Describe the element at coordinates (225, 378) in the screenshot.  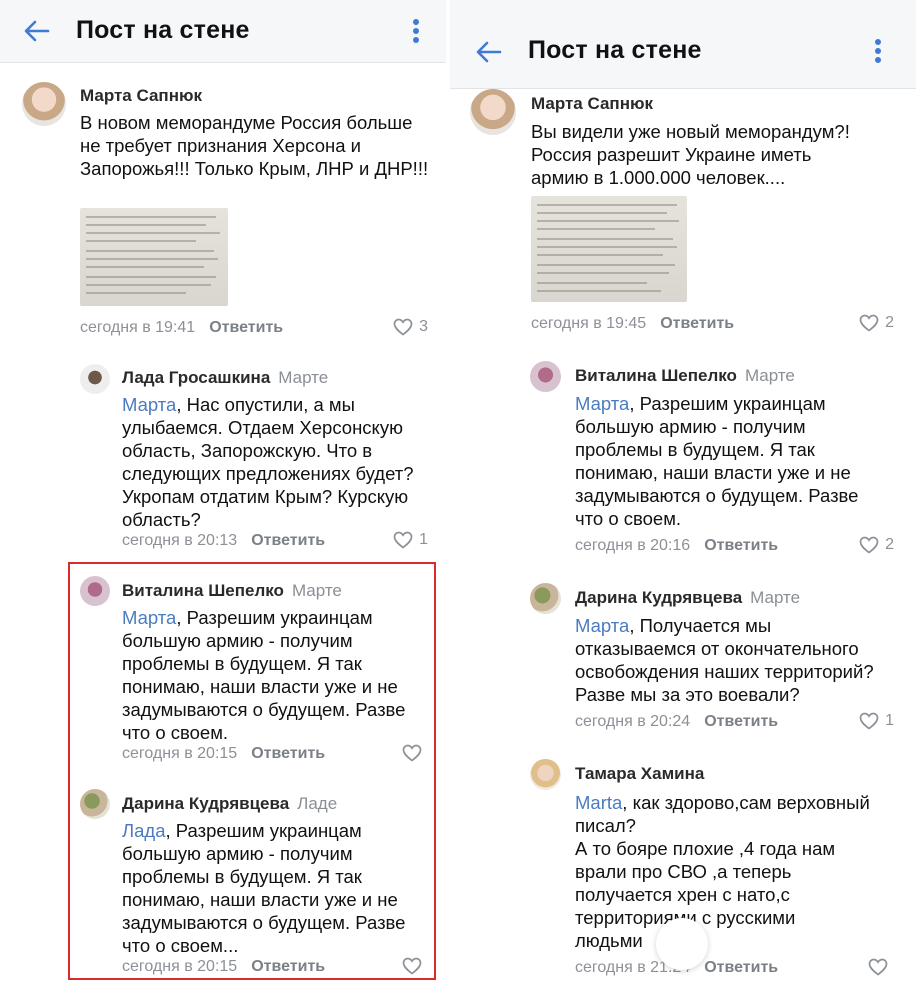
I see `comment-author: Лада Гросашкина Марте` at that location.